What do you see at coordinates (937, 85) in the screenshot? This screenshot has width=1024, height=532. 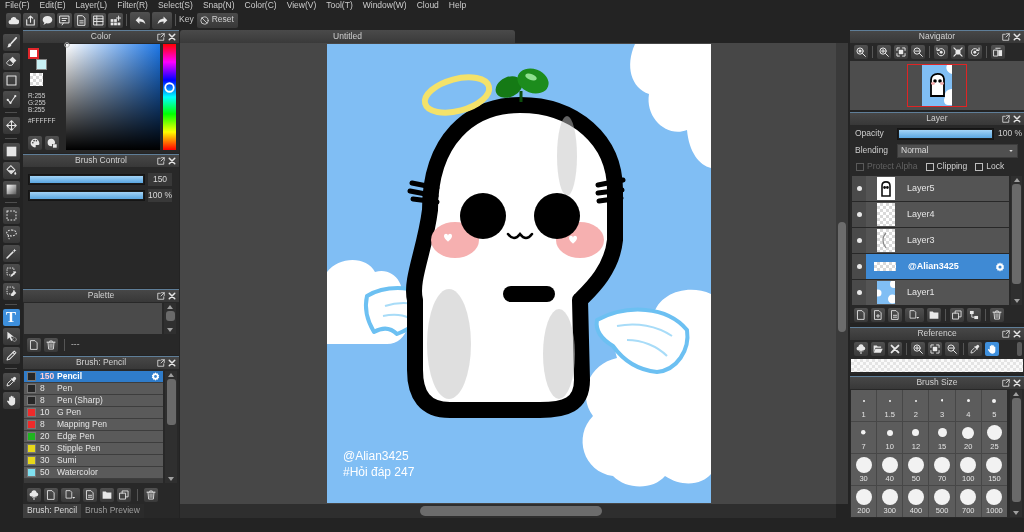 I see `view-frame` at bounding box center [937, 85].